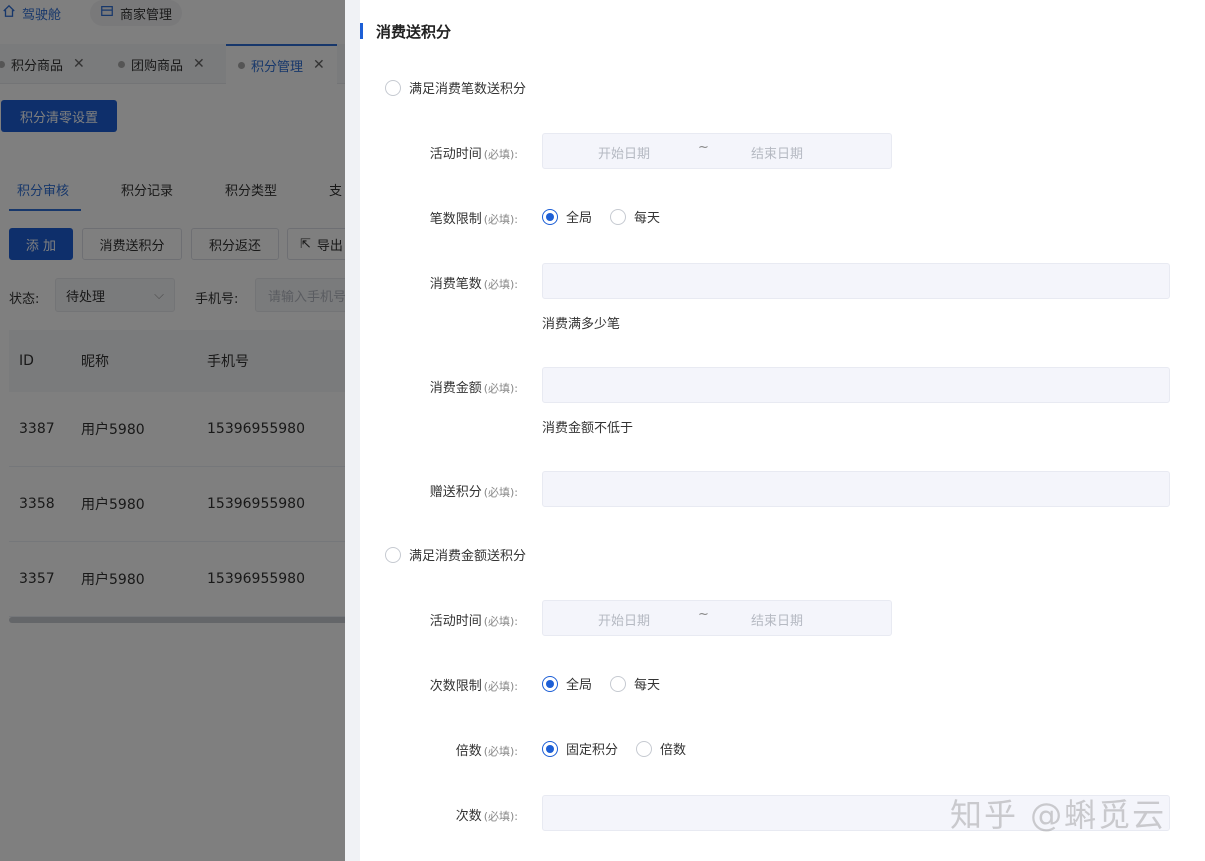 This screenshot has height=861, width=1205. I want to click on count-limit-label: 笔数限制 (必填):, so click(431, 217).